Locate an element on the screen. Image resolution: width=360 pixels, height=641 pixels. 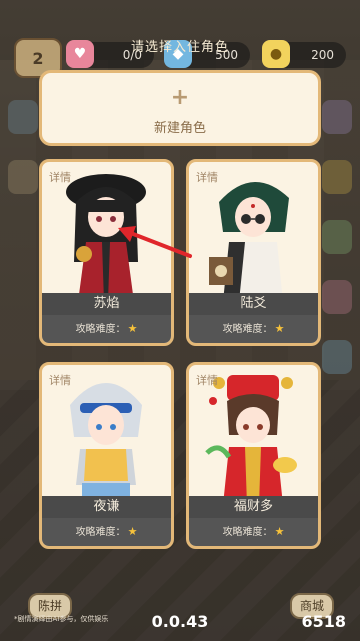
character-name: 福财多 is located at coordinates (253, 507).